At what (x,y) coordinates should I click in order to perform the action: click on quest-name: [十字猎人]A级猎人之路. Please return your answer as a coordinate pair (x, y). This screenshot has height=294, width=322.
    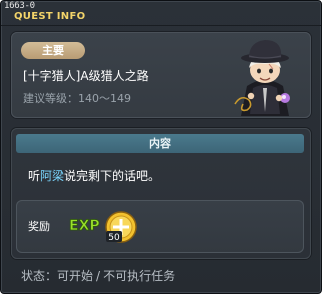
    Looking at the image, I should click on (86, 76).